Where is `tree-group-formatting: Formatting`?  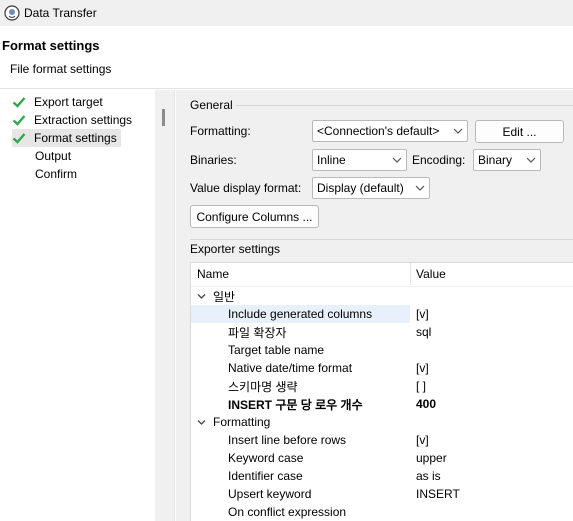 tree-group-formatting: Formatting is located at coordinates (382, 422).